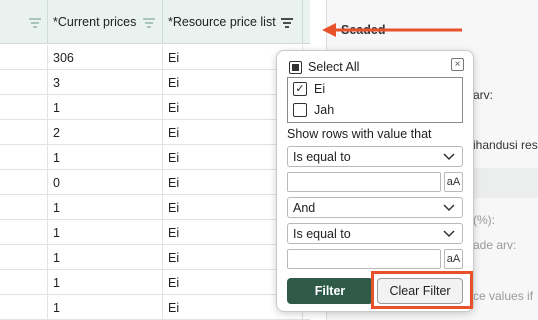 This screenshot has height=320, width=538. Describe the element at coordinates (375, 156) in the screenshot. I see `condition-select-1: Is equal to` at that location.